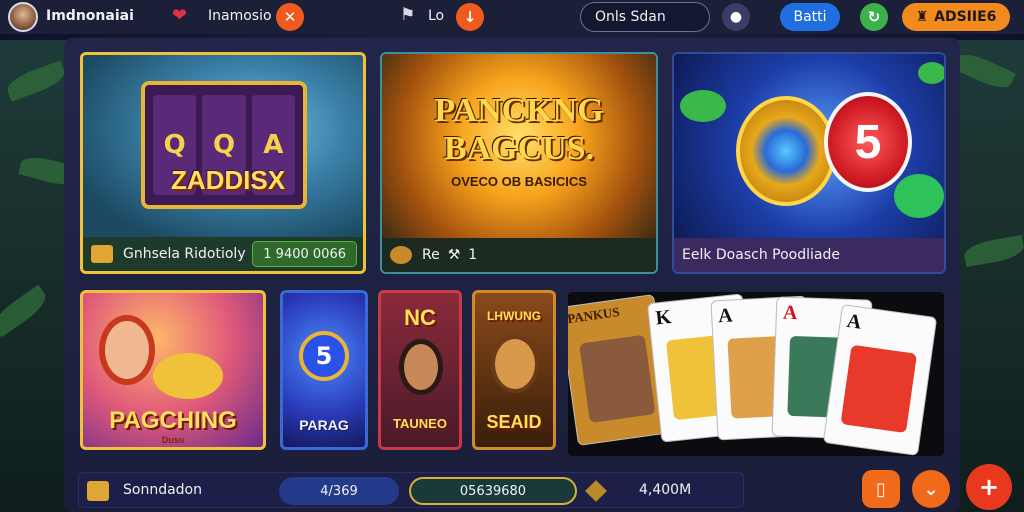 This screenshot has height=512, width=1024. I want to click on card-title: PANKUS, so click(594, 315).